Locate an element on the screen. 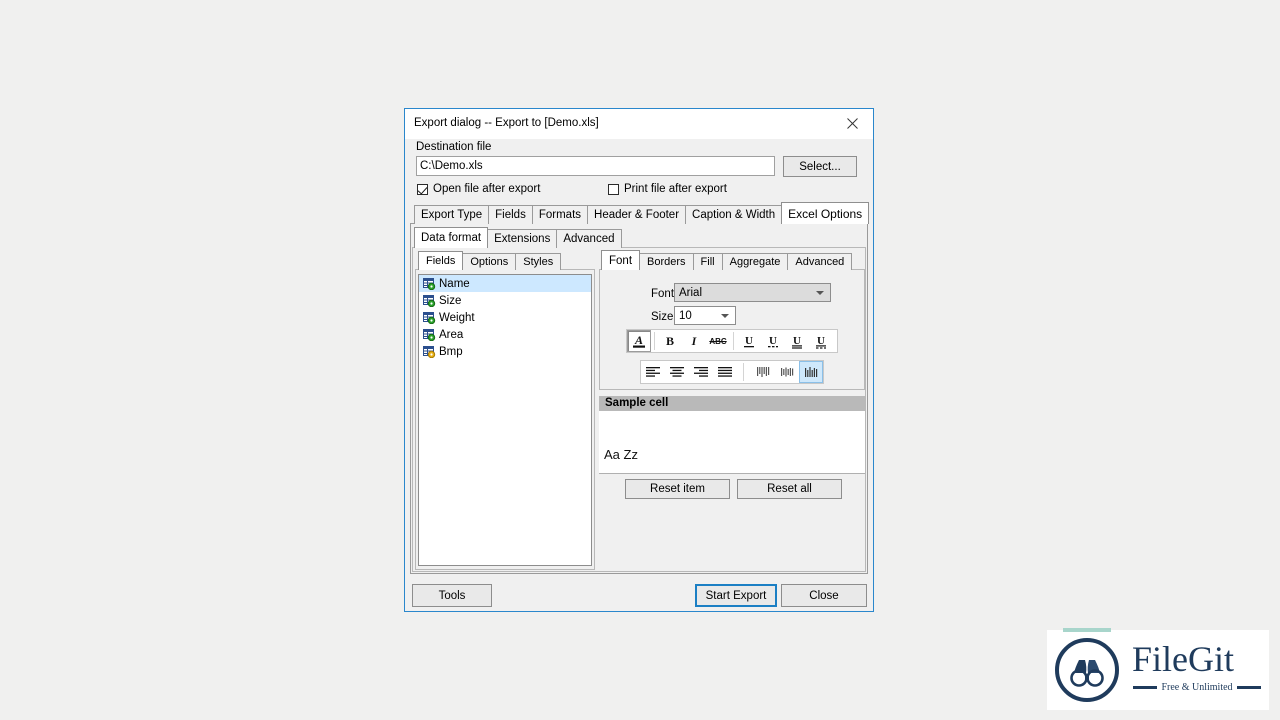 This screenshot has height=720, width=1280. strikethrough-icon: ABC is located at coordinates (718, 341).